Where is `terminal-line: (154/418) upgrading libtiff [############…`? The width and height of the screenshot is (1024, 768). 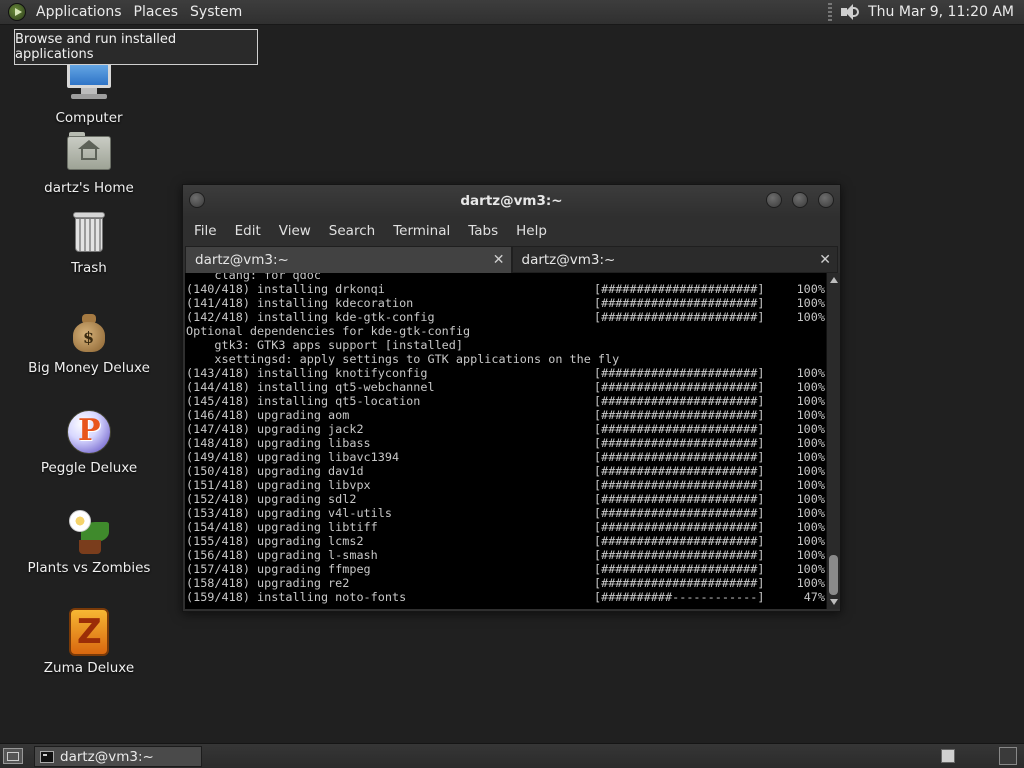
terminal-line: (154/418) upgrading libtiff [############… is located at coordinates (506, 527).